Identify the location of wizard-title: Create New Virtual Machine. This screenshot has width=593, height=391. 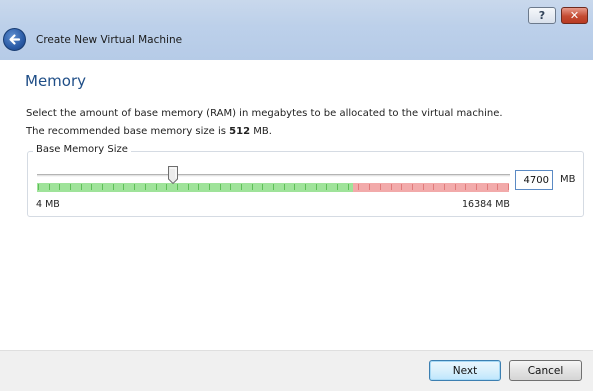
(109, 40).